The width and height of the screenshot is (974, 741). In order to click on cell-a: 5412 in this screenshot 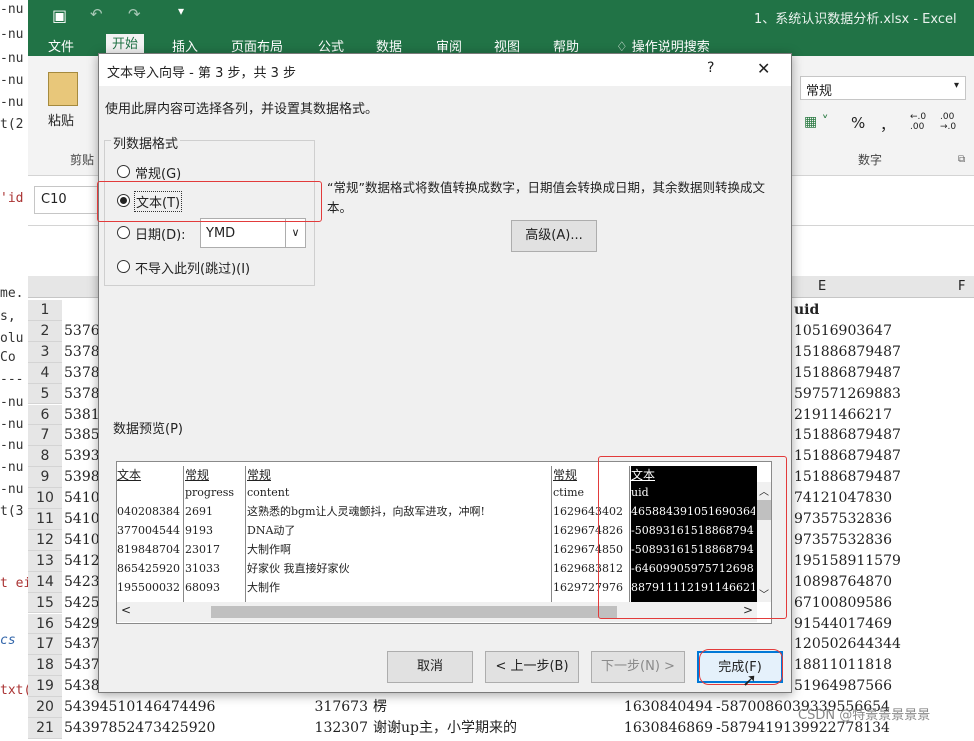, I will do `click(81, 561)`.